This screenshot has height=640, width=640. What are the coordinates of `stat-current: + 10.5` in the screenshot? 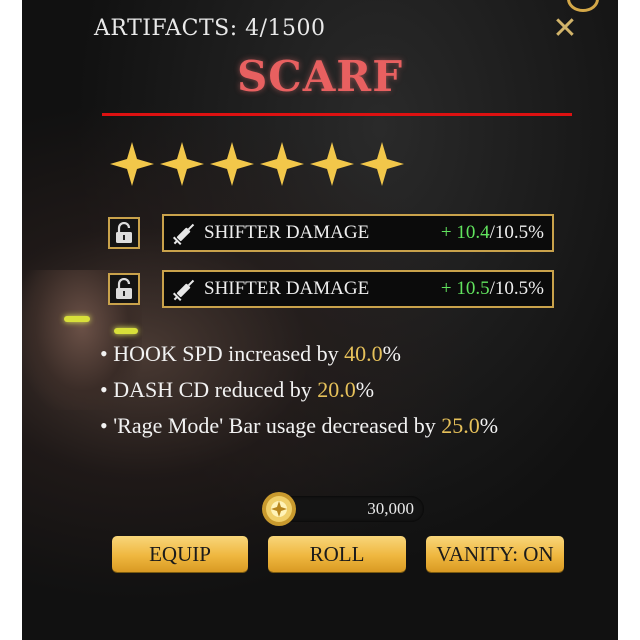 It's located at (465, 288).